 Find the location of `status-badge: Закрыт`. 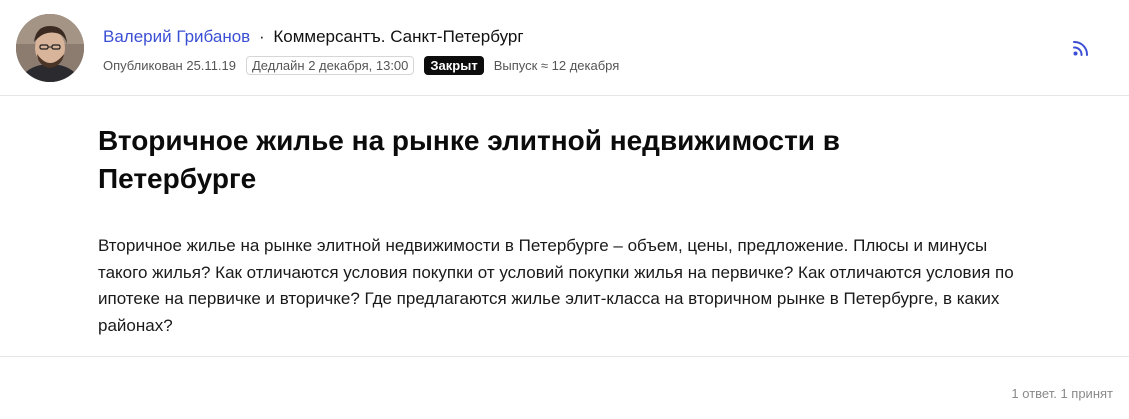

status-badge: Закрыт is located at coordinates (454, 65).